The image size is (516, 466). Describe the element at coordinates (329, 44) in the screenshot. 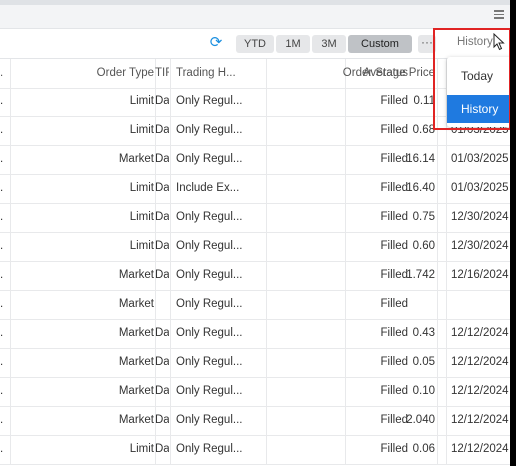

I see `range-3m-button: 3M` at that location.